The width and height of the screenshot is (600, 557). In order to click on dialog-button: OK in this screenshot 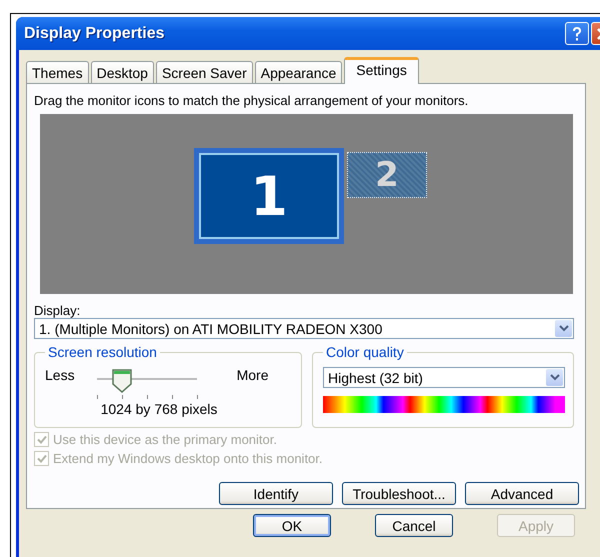, I will do `click(292, 525)`.